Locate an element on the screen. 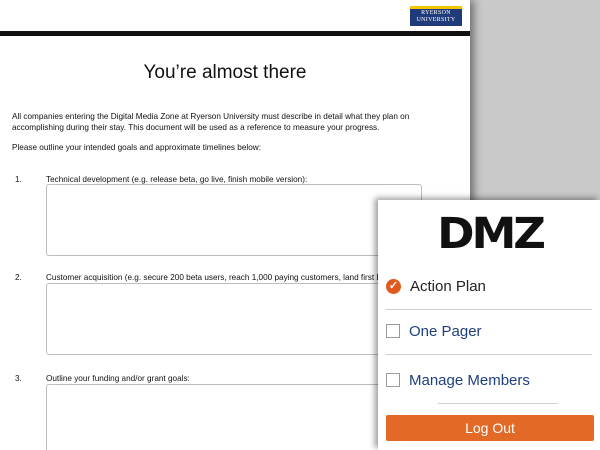 Image resolution: width=600 pixels, height=450 pixels. ryerson-university-logo: RYERSON UNIVERSITY is located at coordinates (436, 16).